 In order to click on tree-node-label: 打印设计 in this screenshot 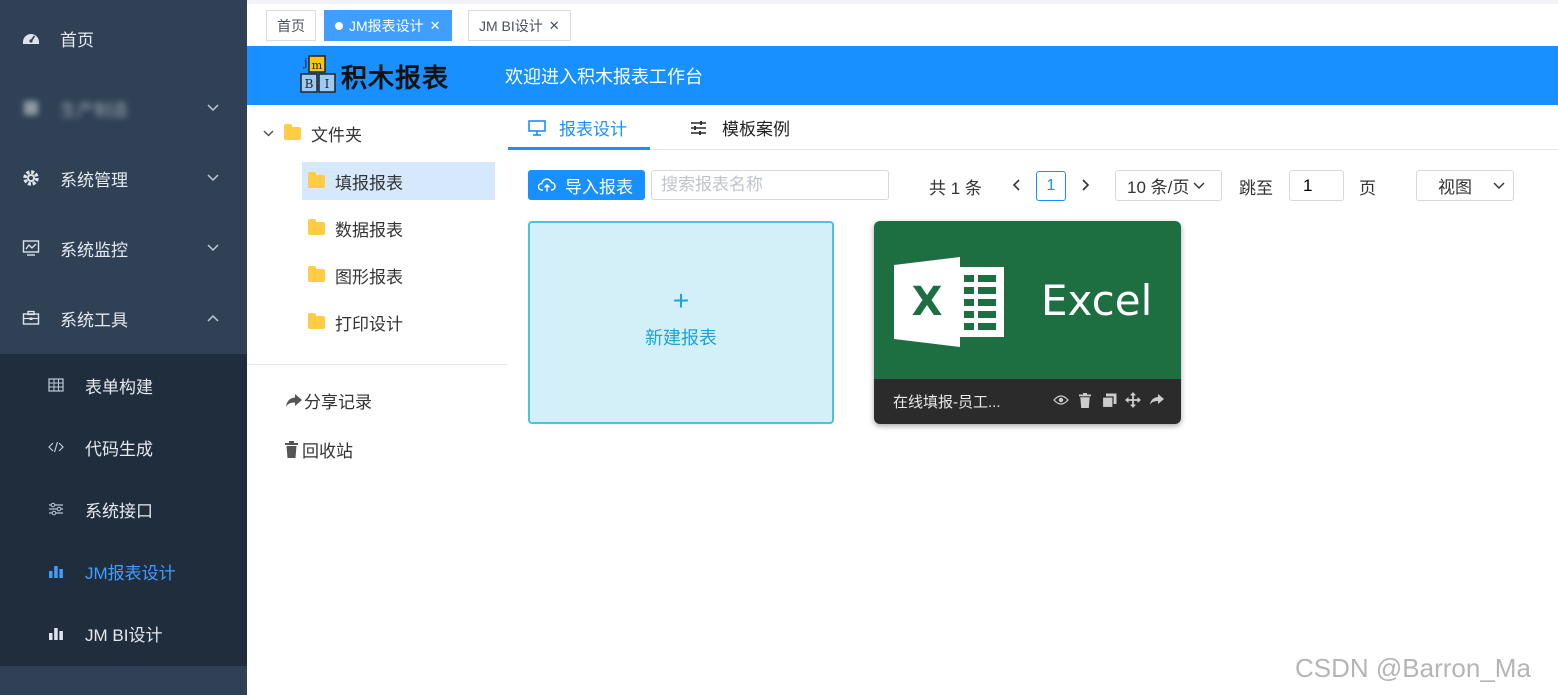, I will do `click(369, 324)`.